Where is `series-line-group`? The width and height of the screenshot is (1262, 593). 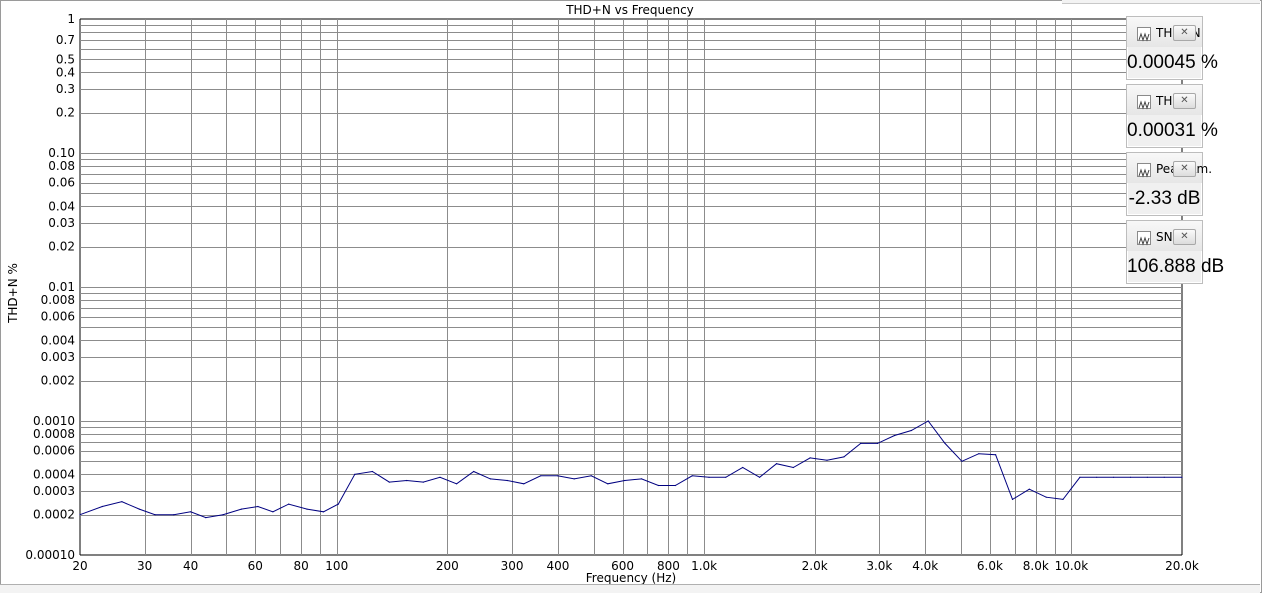 series-line-group is located at coordinates (631, 469).